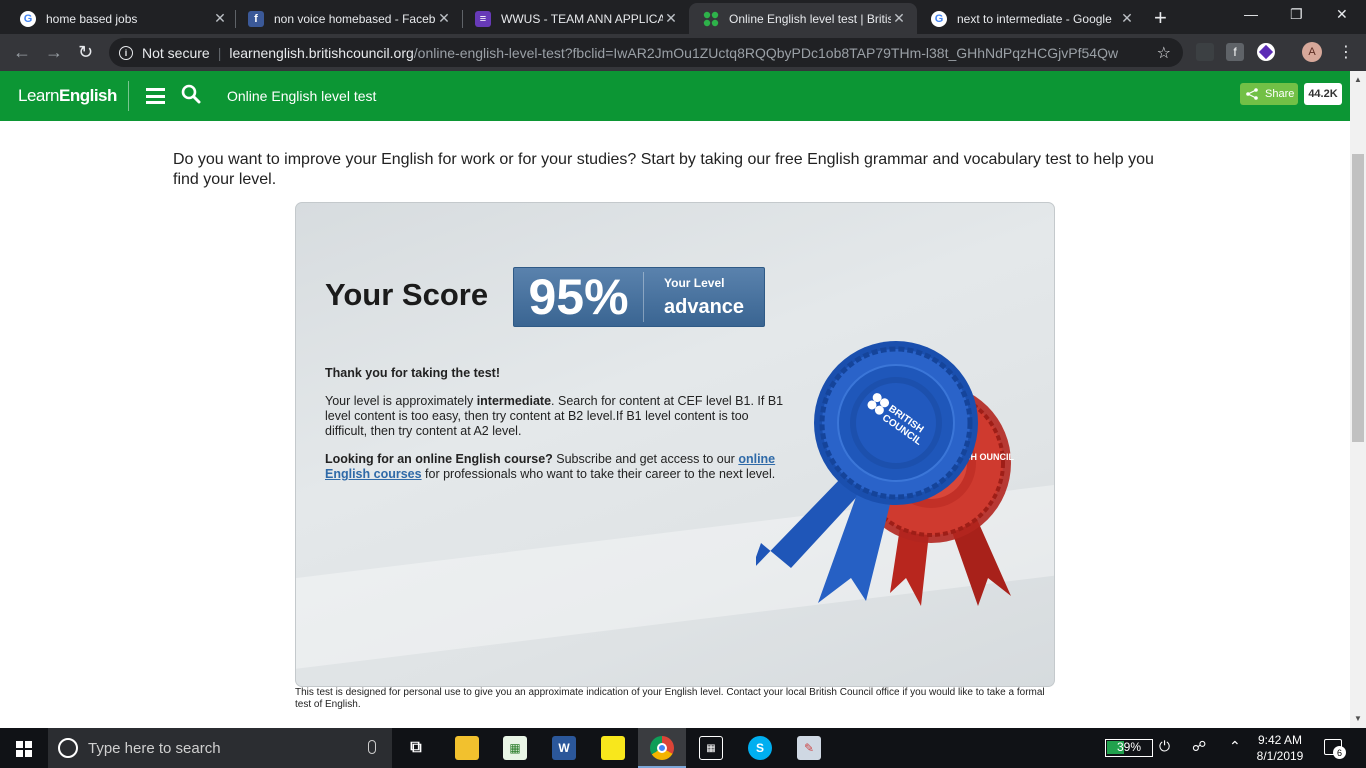 The image size is (1366, 768). Describe the element at coordinates (24, 749) in the screenshot. I see `windows-start-icon` at that location.